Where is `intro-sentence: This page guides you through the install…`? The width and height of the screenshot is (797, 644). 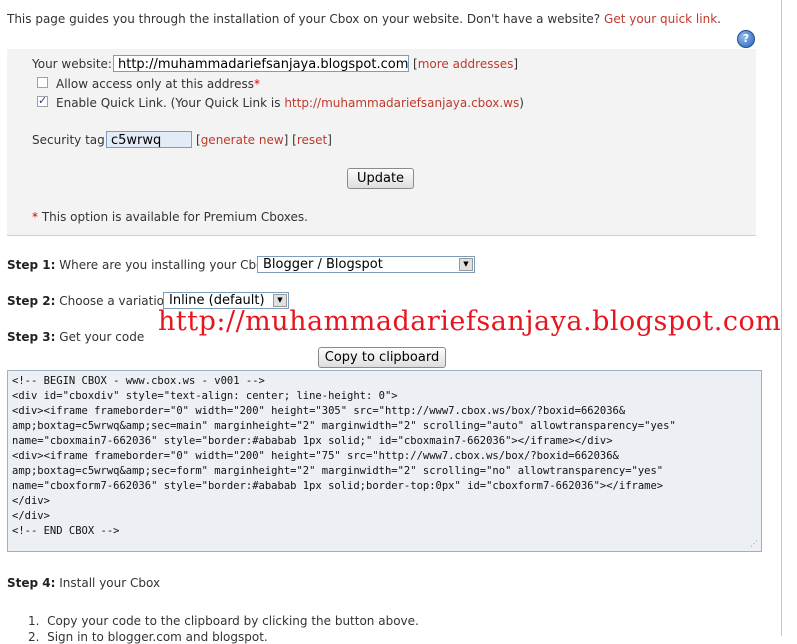
intro-sentence: This page guides you through the install… is located at coordinates (304, 19).